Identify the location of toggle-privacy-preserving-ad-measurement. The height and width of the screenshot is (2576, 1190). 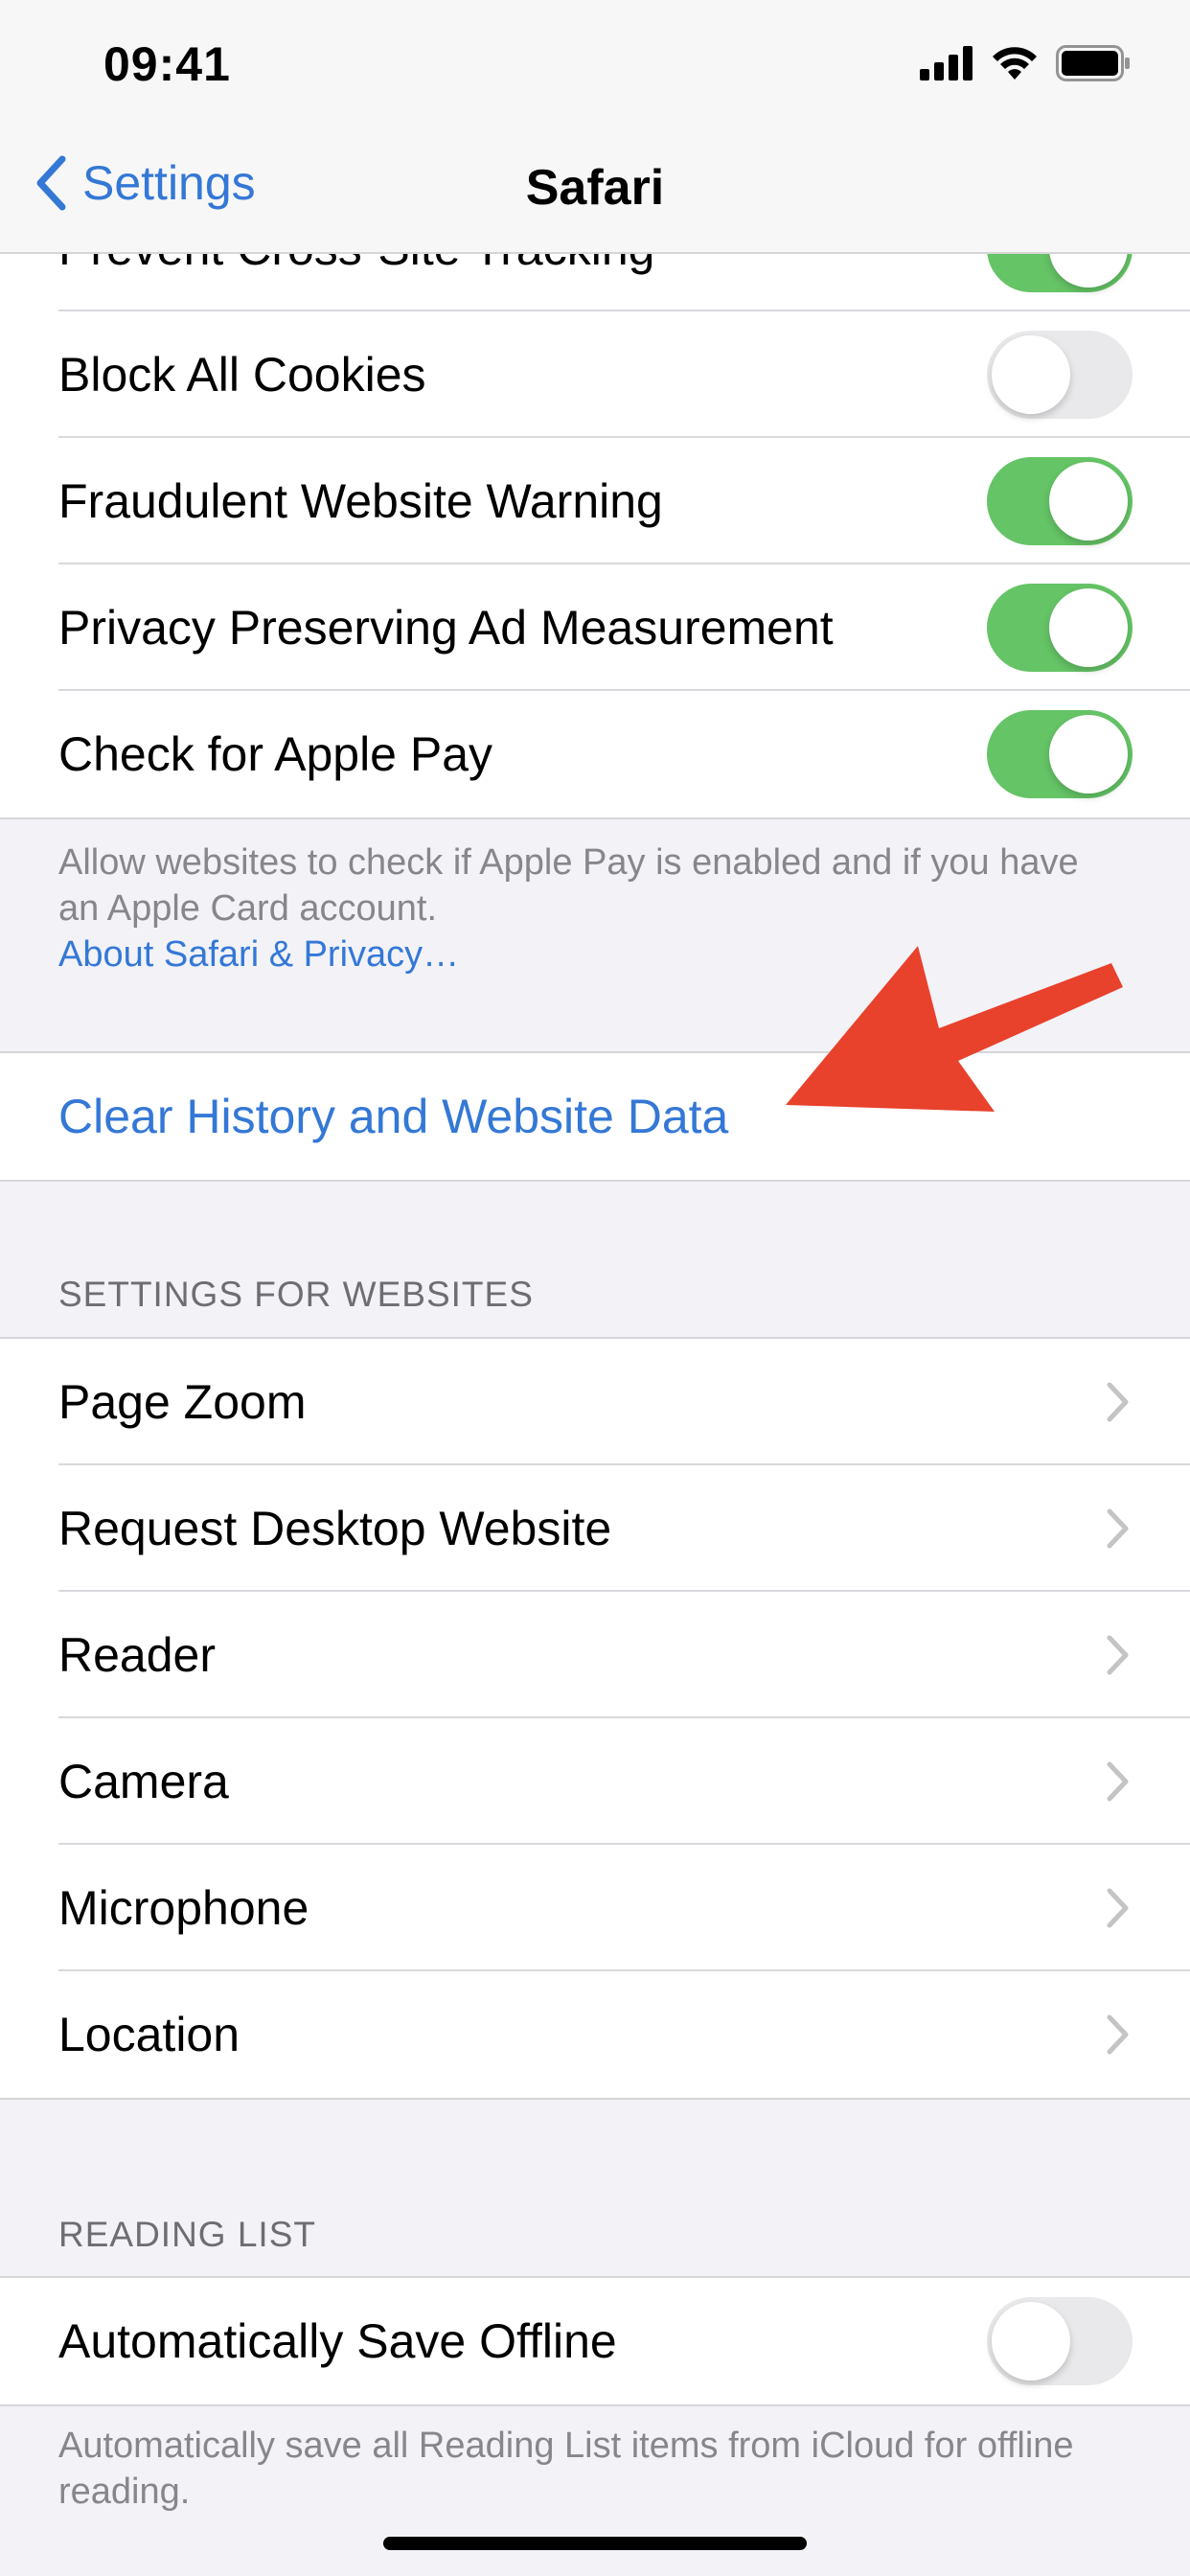
(1060, 628).